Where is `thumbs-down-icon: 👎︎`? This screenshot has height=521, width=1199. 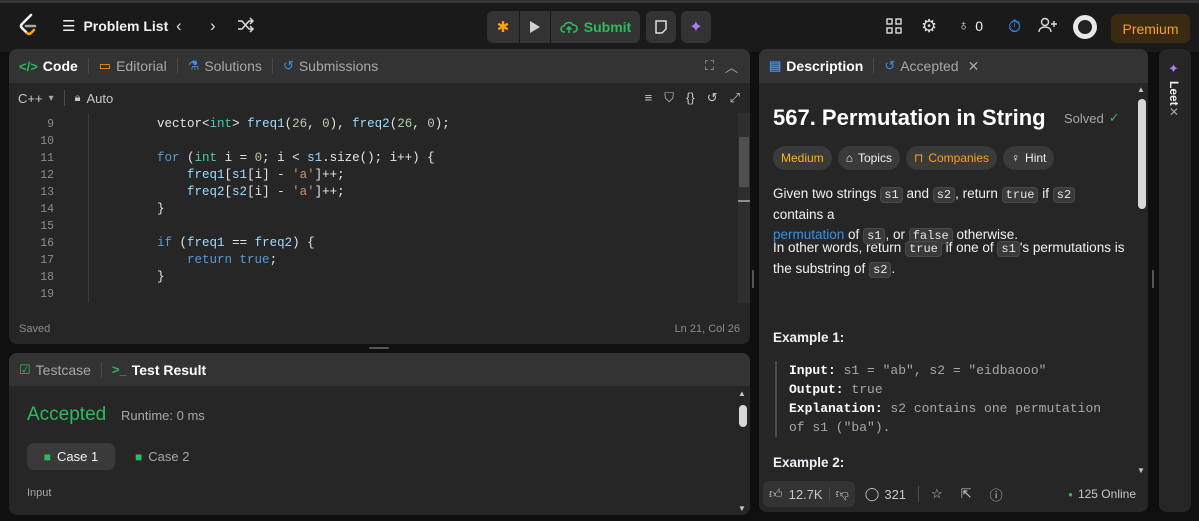 thumbs-down-icon: 👎︎ is located at coordinates (842, 494).